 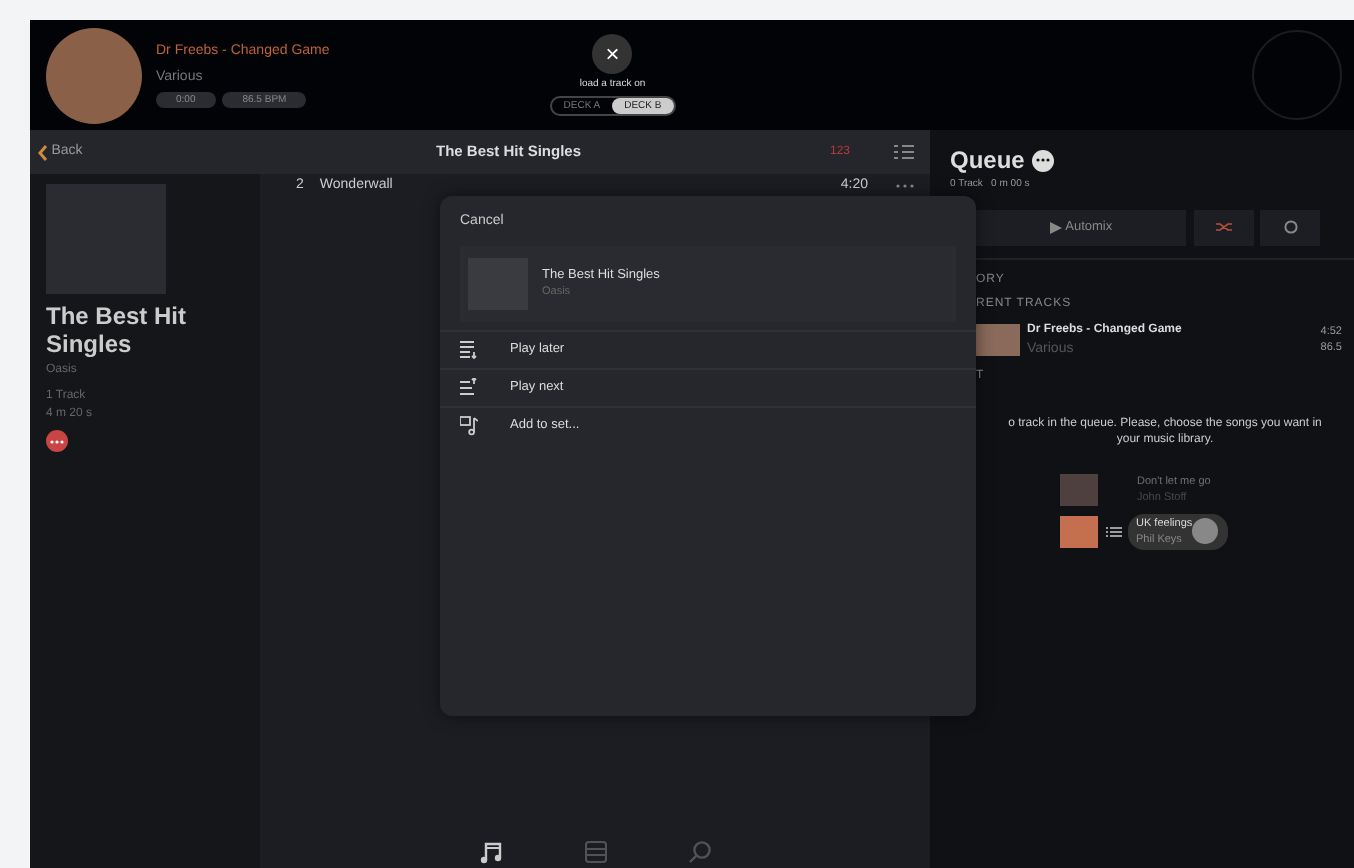 I want to click on circle-icon, so click(x=1290, y=227).